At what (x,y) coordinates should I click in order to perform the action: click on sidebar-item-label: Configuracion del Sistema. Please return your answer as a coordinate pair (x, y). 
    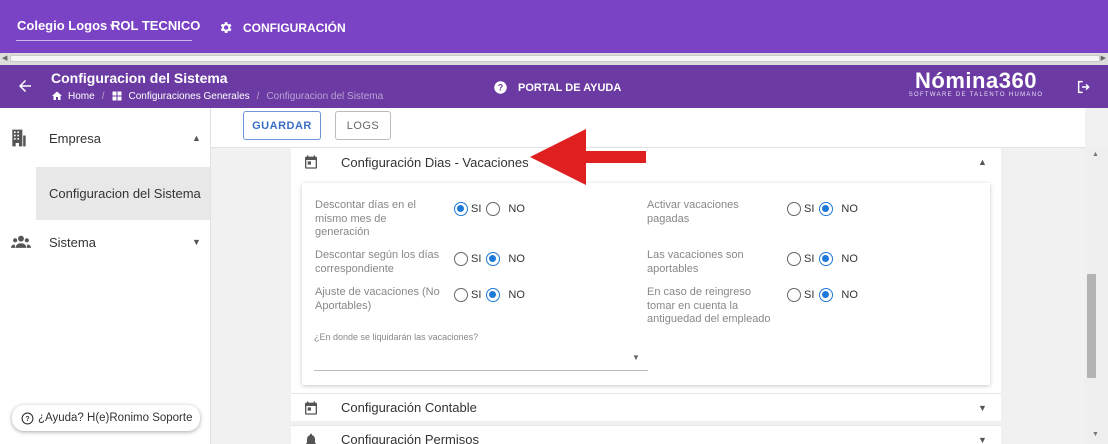
    Looking at the image, I should click on (125, 193).